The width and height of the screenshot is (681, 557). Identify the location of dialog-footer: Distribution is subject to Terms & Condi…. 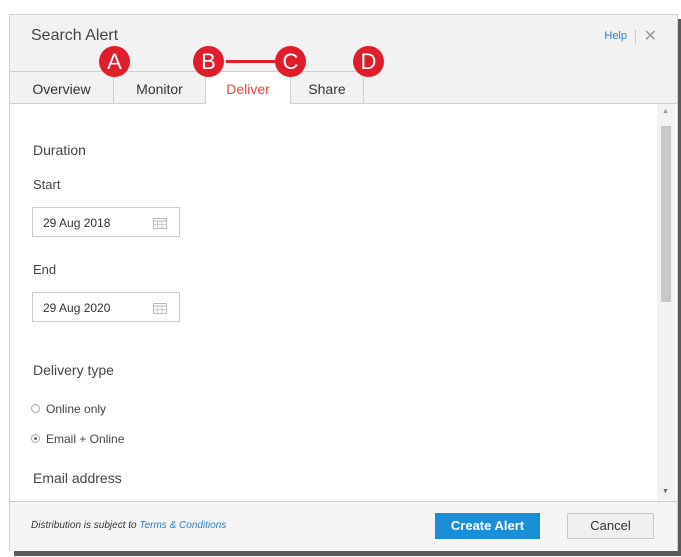
(343, 526).